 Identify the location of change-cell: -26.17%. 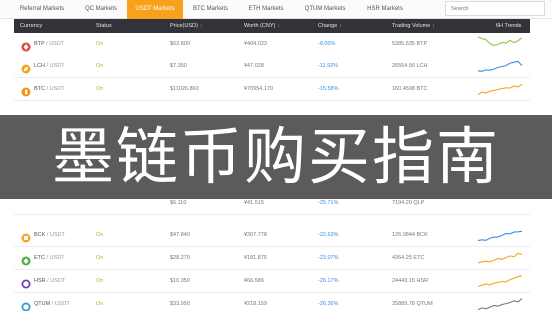
(328, 281).